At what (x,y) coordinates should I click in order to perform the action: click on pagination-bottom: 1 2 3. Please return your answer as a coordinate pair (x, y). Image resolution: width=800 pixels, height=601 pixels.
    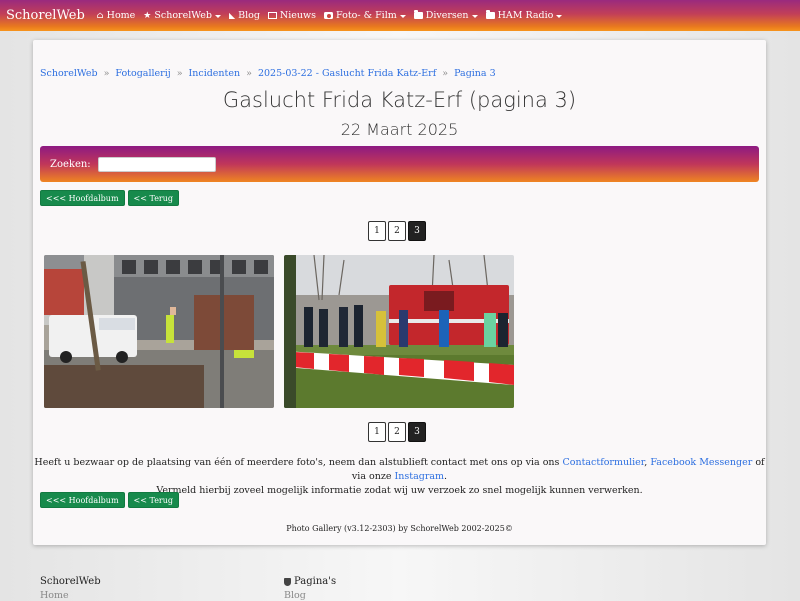
    Looking at the image, I should click on (397, 432).